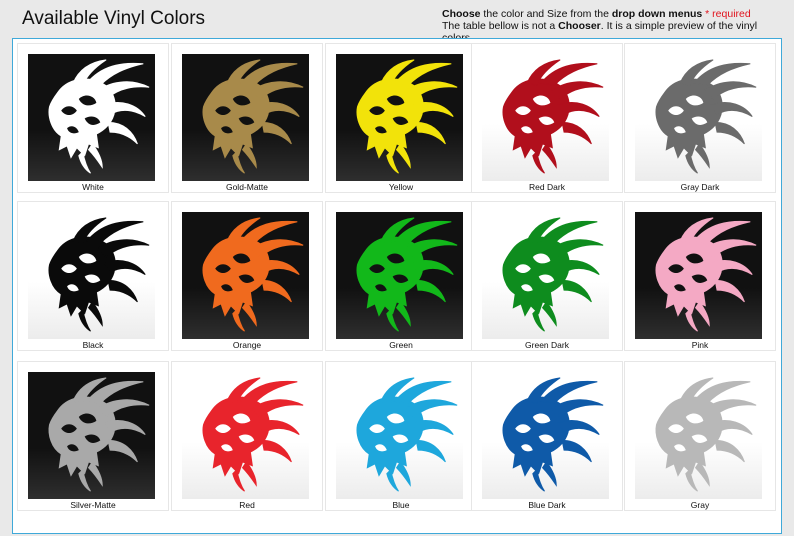 The image size is (794, 536). I want to click on swatch-label: Gray Dark, so click(700, 187).